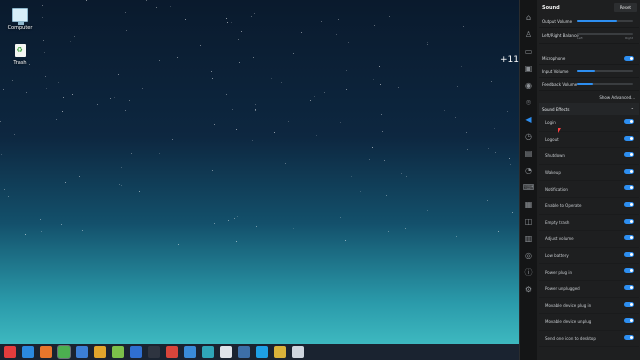 Image resolution: width=640 pixels, height=360 pixels. Describe the element at coordinates (580, 38) in the screenshot. I see `balance-left-label: Left` at that location.